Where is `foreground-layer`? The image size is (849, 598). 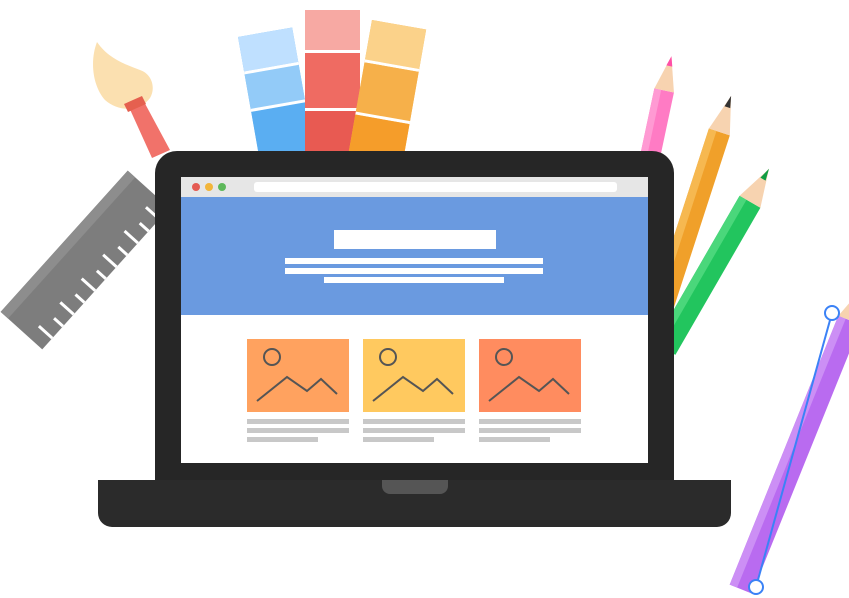
foreground-layer is located at coordinates (789, 439).